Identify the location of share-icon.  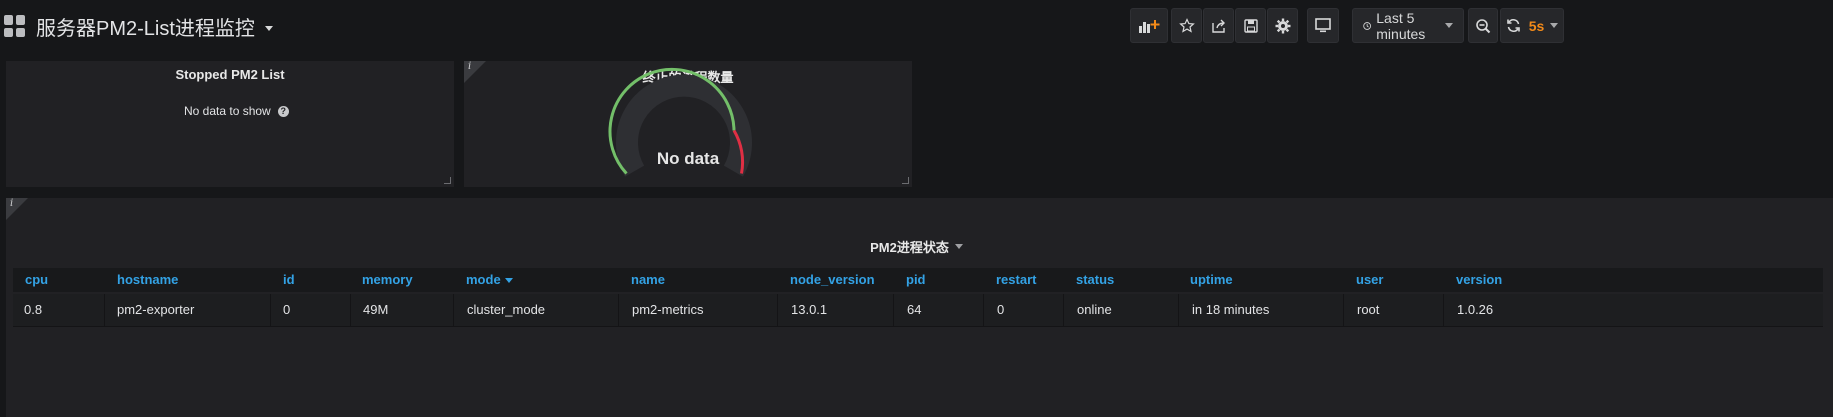
(1218, 26).